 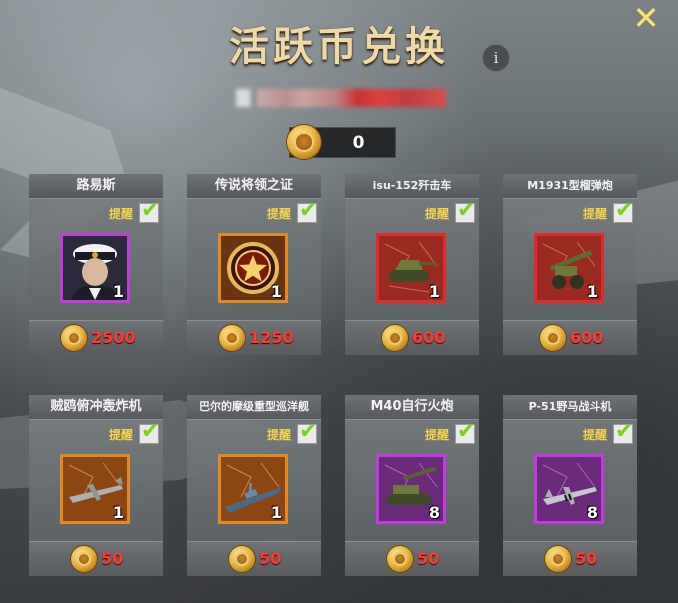 I want to click on item-name: 路易斯, so click(x=96, y=186).